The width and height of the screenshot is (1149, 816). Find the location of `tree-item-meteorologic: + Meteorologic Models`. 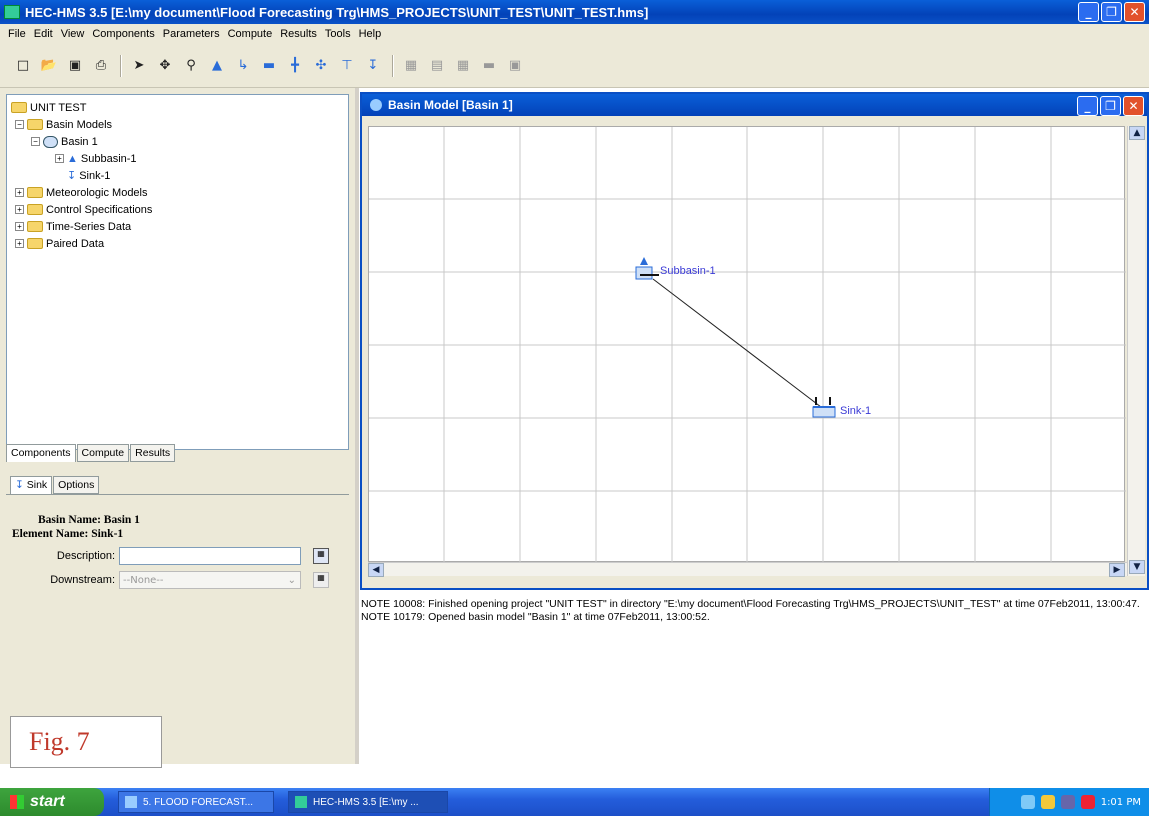

tree-item-meteorologic: + Meteorologic Models is located at coordinates (179, 192).